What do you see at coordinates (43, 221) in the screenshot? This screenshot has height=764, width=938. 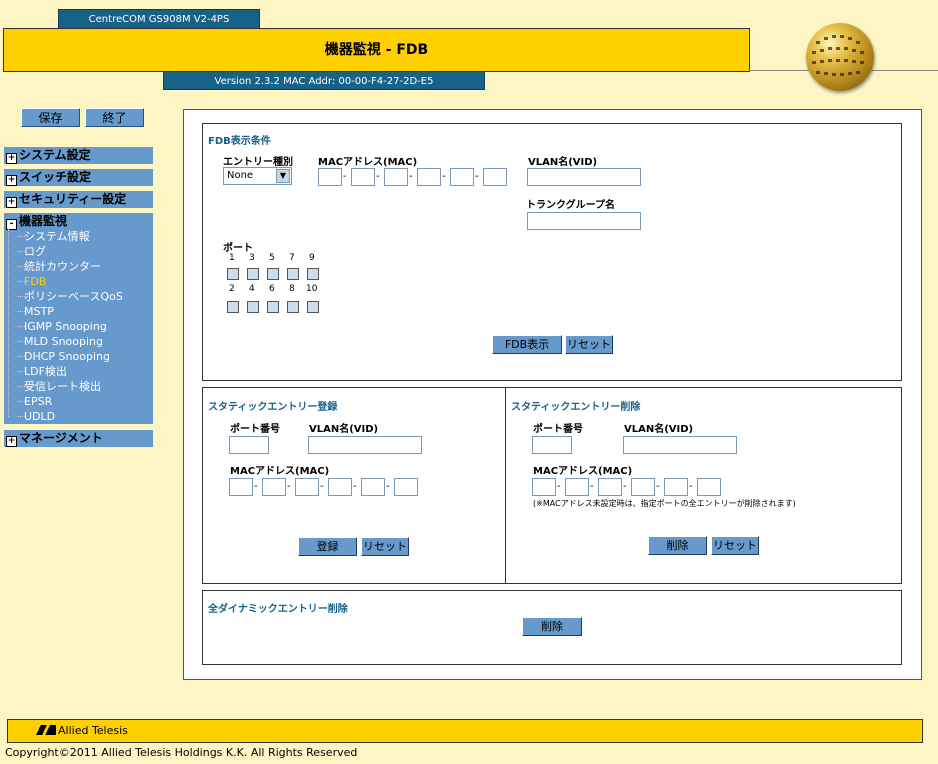 I see `menu-label: 機器監視` at bounding box center [43, 221].